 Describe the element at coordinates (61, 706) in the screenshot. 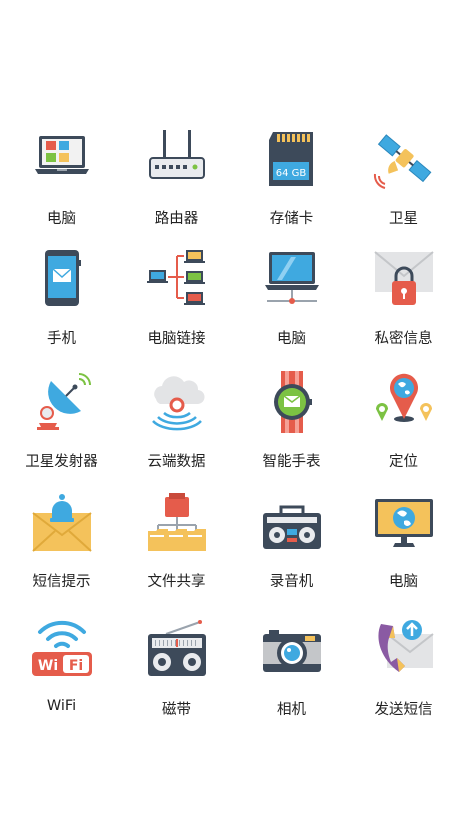

I see `grid-item-label: WiFi` at that location.